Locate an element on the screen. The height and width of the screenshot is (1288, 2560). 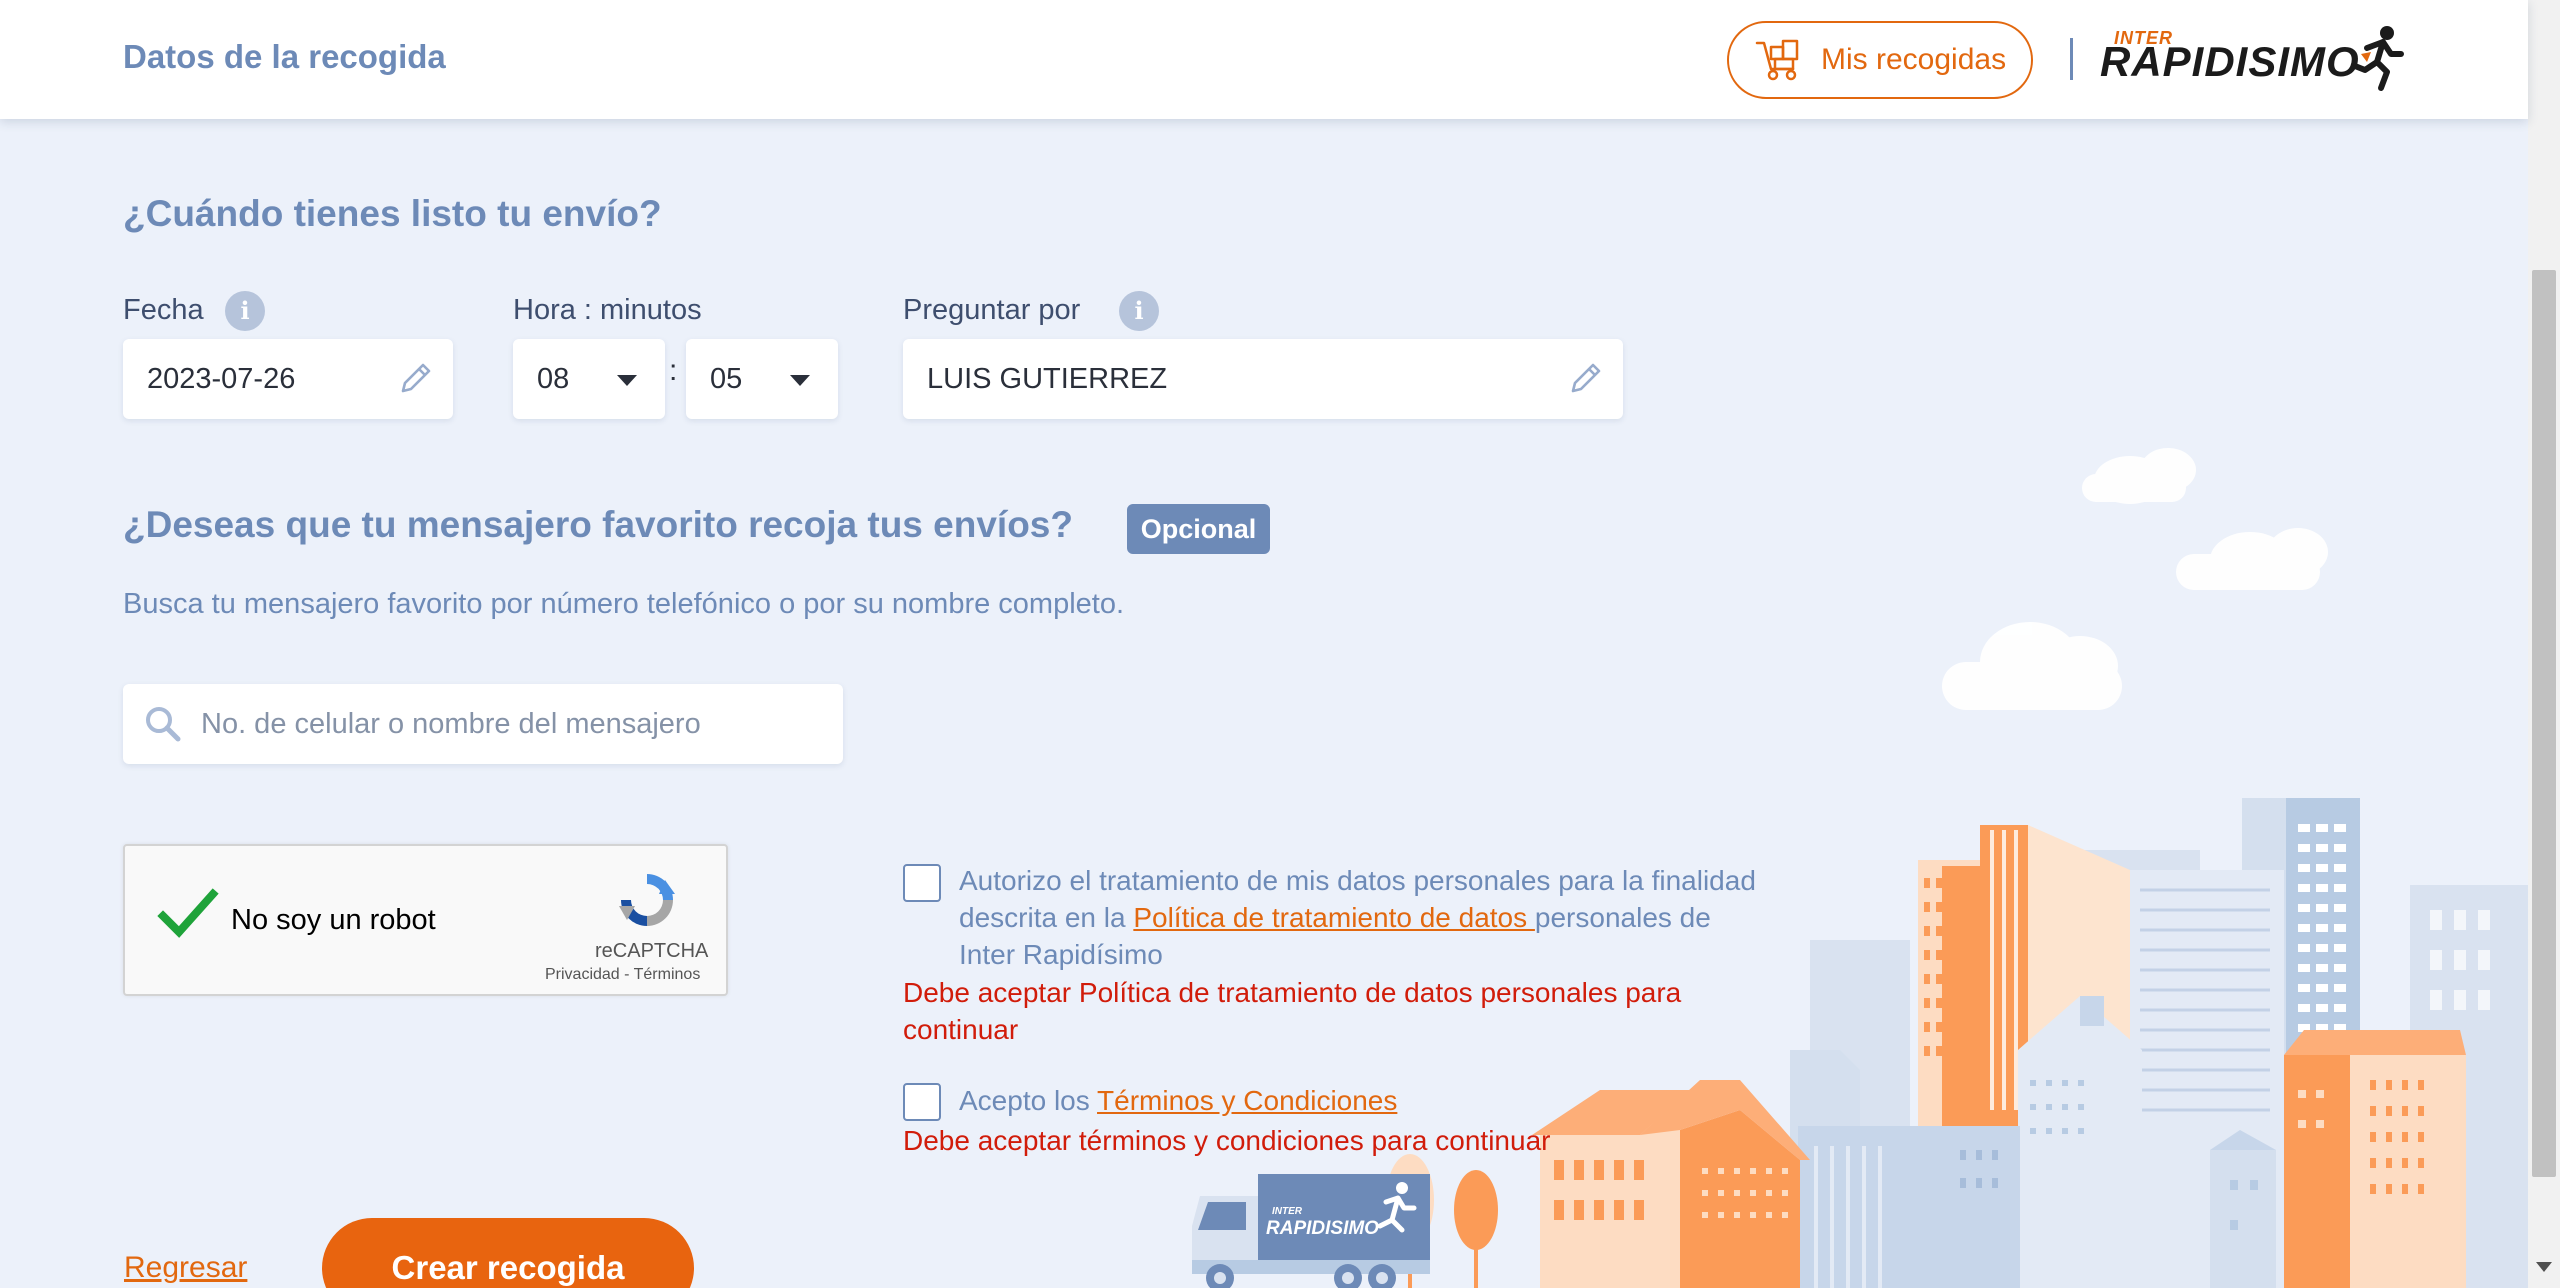
privacy-line-3: Inter Rapidísimo is located at coordinates (1061, 954).